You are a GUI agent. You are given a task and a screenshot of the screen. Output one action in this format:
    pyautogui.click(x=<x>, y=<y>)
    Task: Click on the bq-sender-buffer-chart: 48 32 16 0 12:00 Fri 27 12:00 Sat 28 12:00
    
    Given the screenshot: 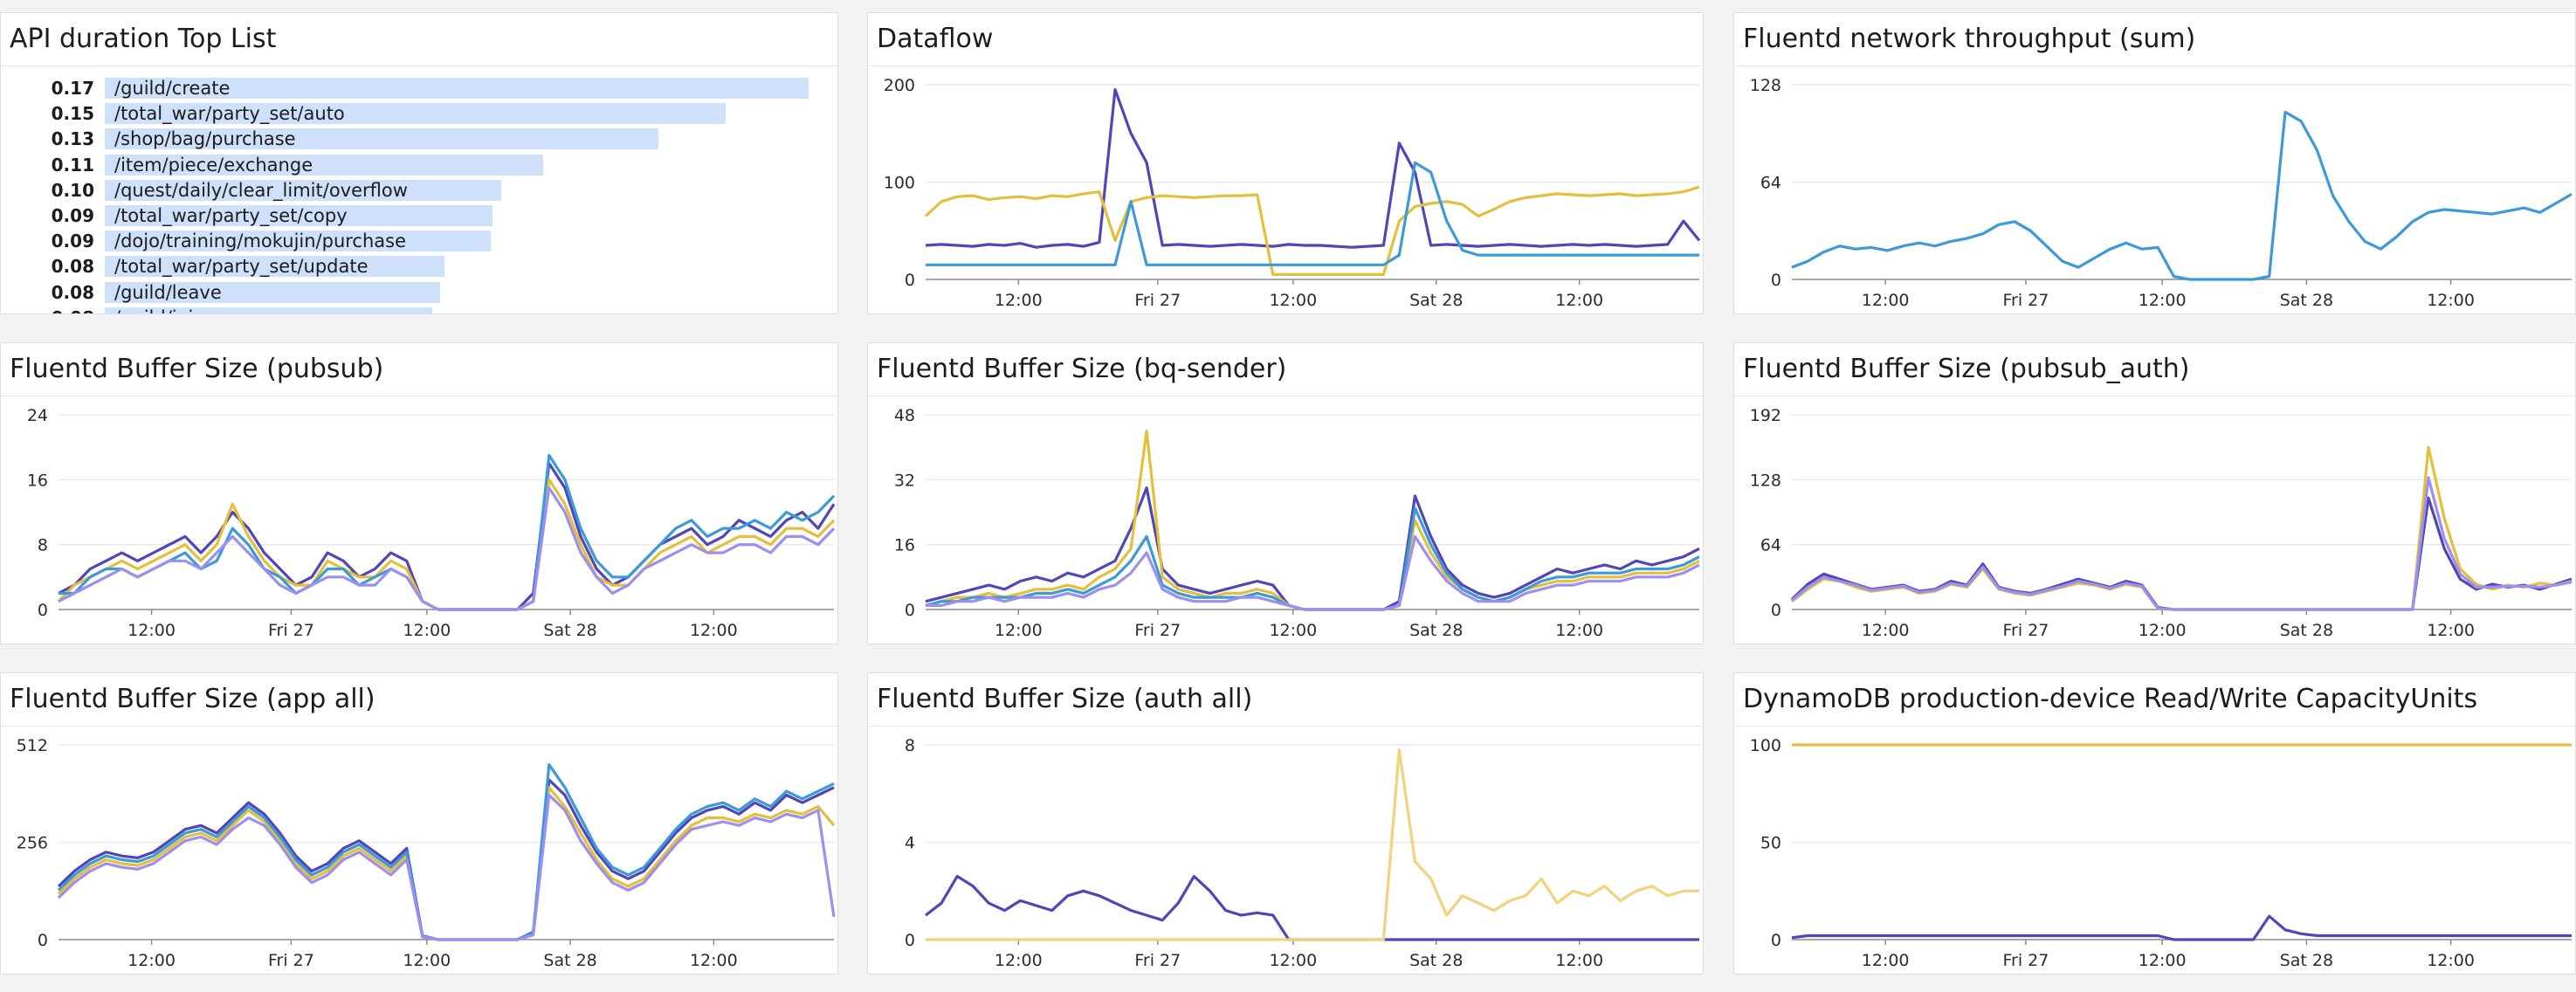 What is the action you would take?
    pyautogui.click(x=1286, y=520)
    